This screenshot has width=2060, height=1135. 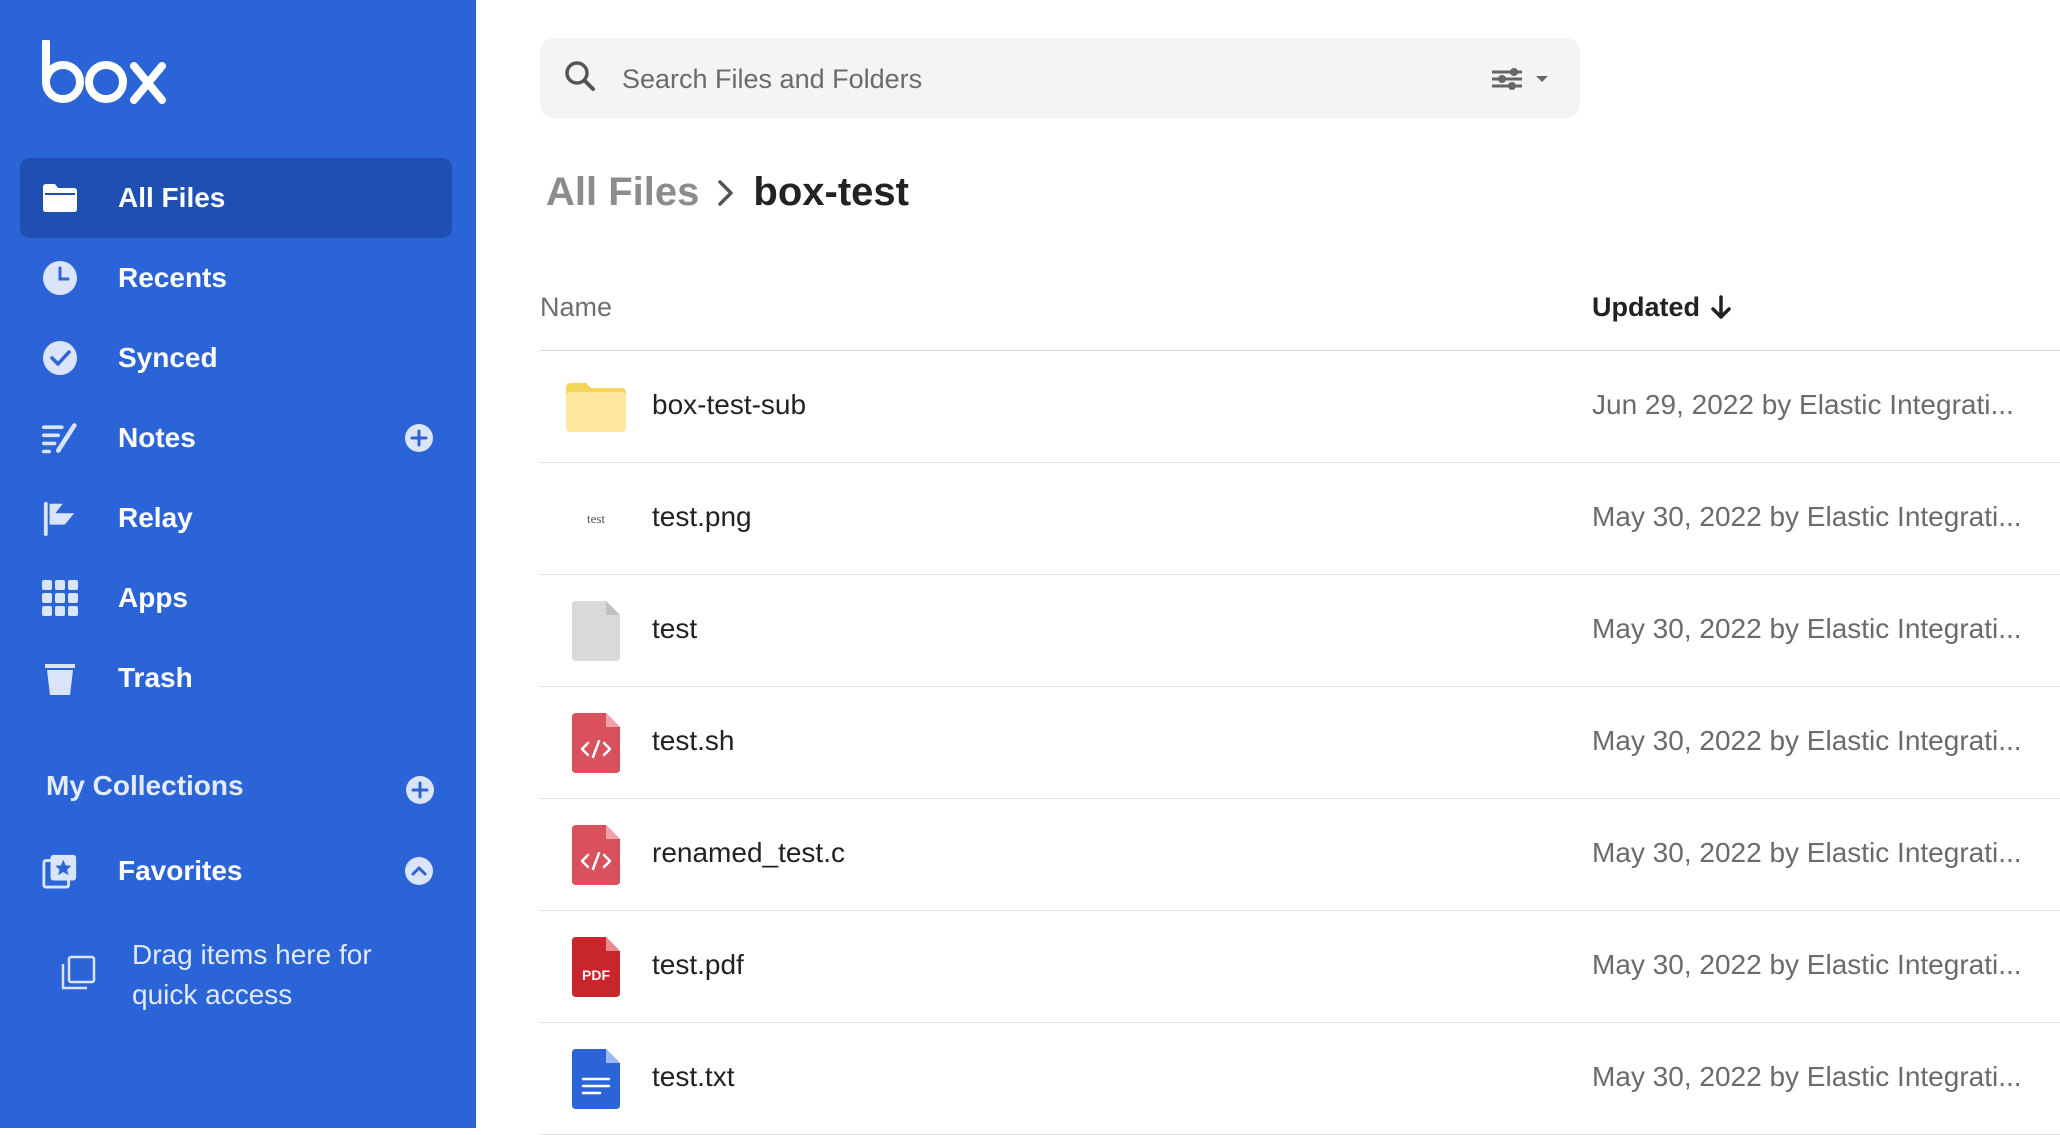 What do you see at coordinates (419, 438) in the screenshot?
I see `add-note-button` at bounding box center [419, 438].